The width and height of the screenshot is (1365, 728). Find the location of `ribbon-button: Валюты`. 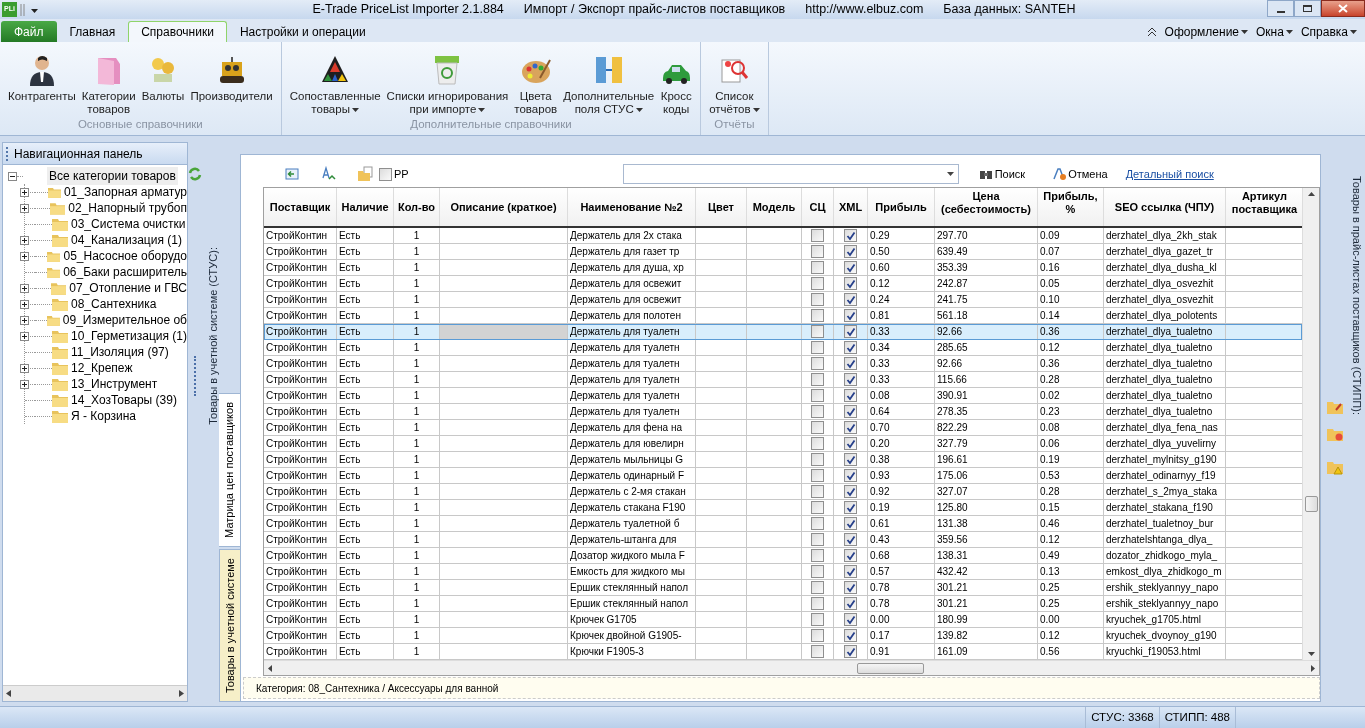

ribbon-button: Валюты is located at coordinates (163, 79).